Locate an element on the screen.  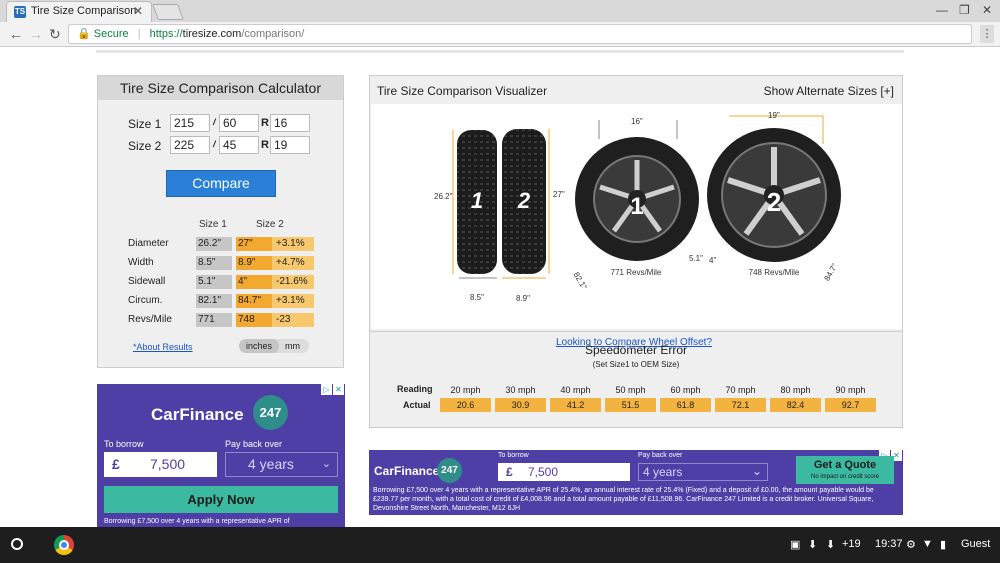
rim2-label: 19" is located at coordinates (774, 115).